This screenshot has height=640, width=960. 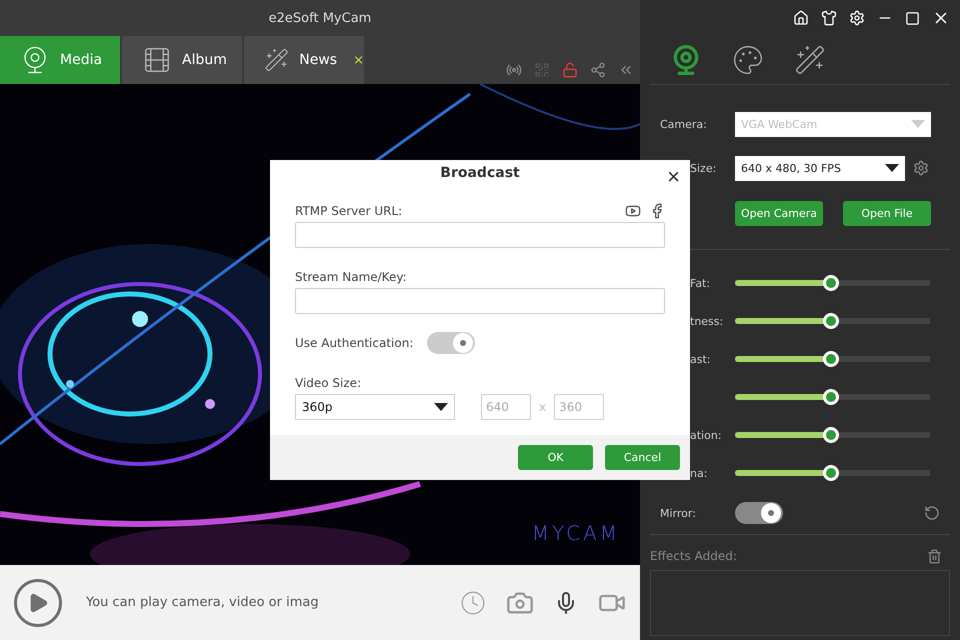 I want to click on timer-icon, so click(x=473, y=603).